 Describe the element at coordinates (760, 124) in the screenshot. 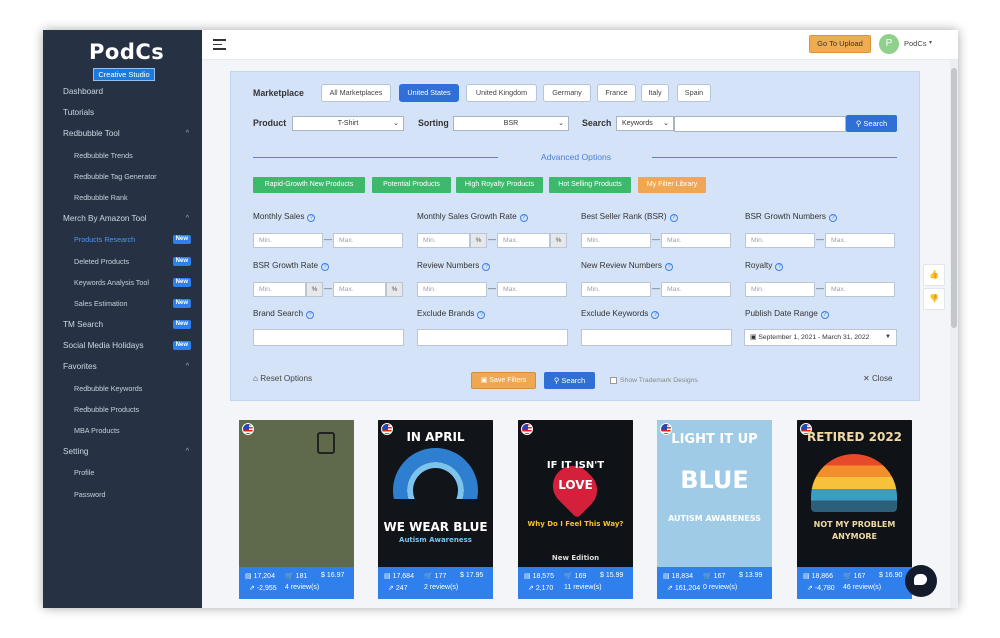

I see `search-input` at that location.